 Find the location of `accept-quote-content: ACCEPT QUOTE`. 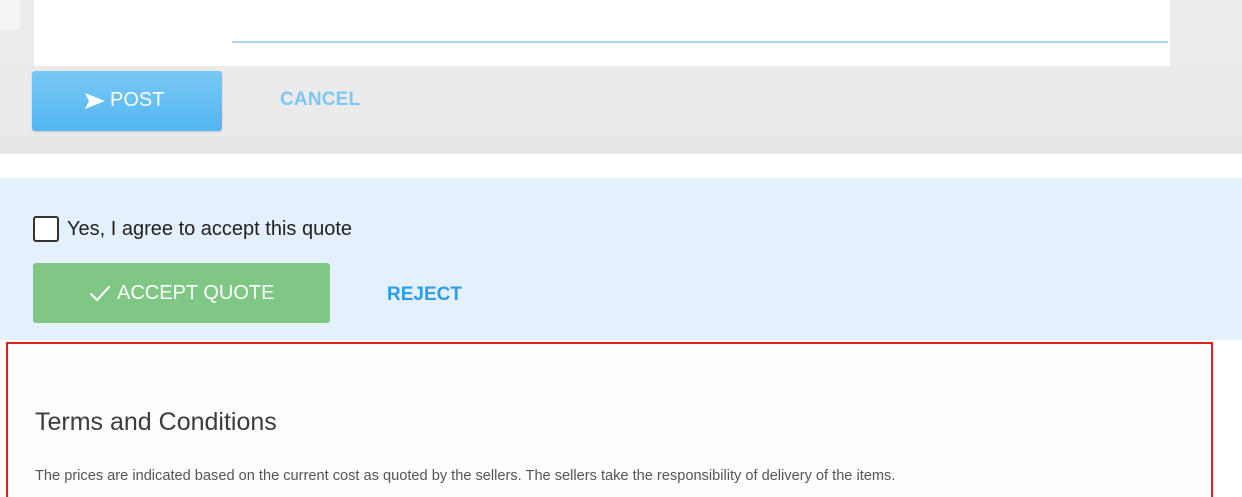

accept-quote-content: ACCEPT QUOTE is located at coordinates (181, 293).